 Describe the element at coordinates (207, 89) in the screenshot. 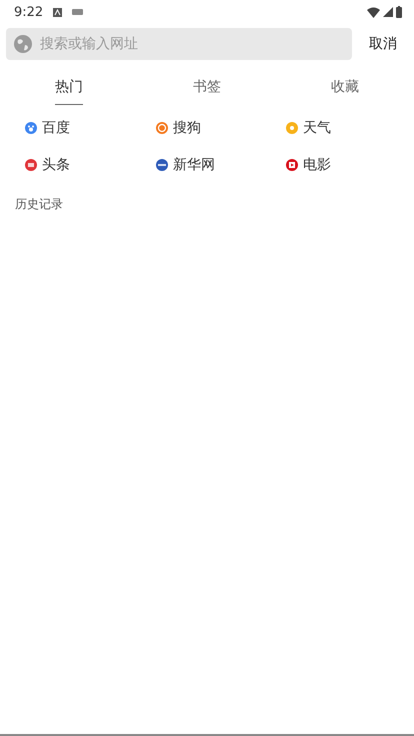

I see `tab: 书签` at that location.